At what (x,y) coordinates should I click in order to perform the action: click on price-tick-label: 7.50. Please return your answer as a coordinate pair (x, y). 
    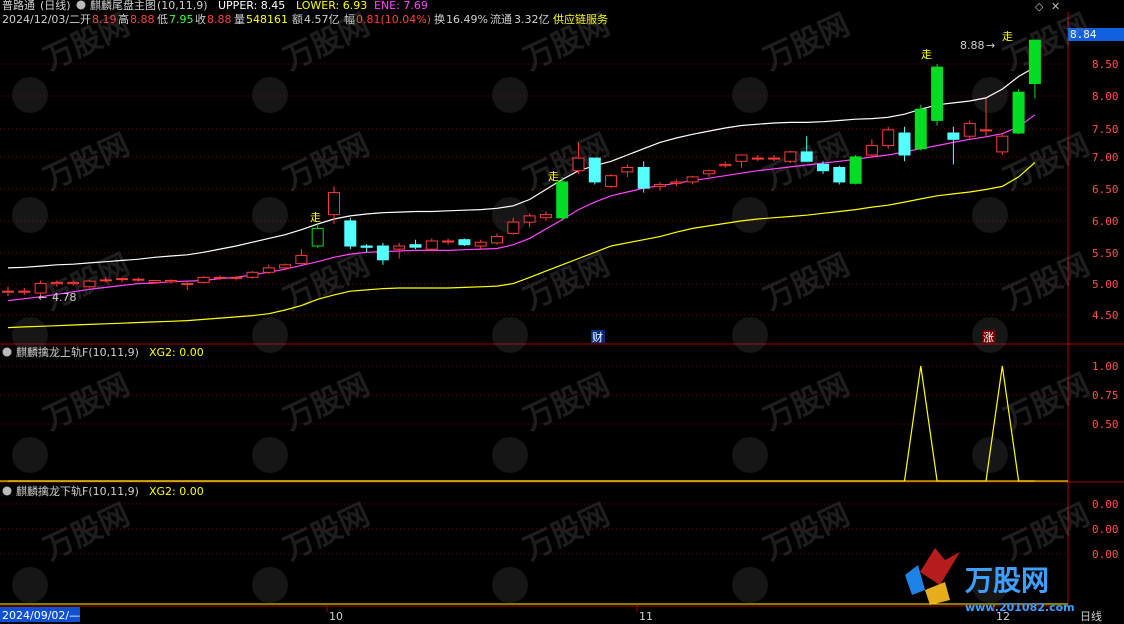
    Looking at the image, I should click on (1105, 129).